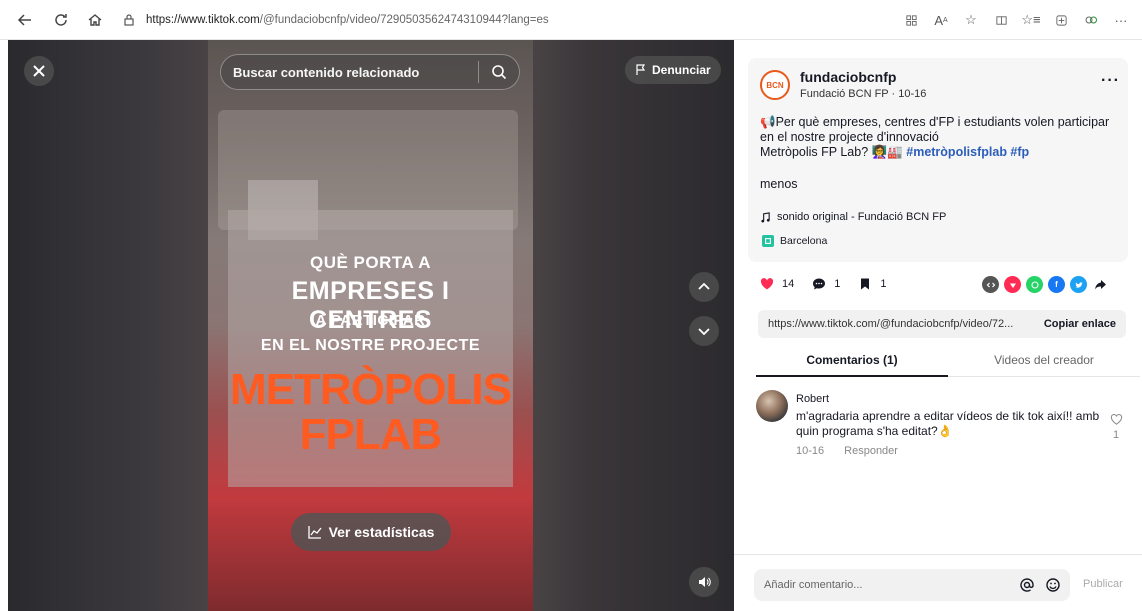  What do you see at coordinates (871, 451) in the screenshot?
I see `reply-link: Responder` at bounding box center [871, 451].